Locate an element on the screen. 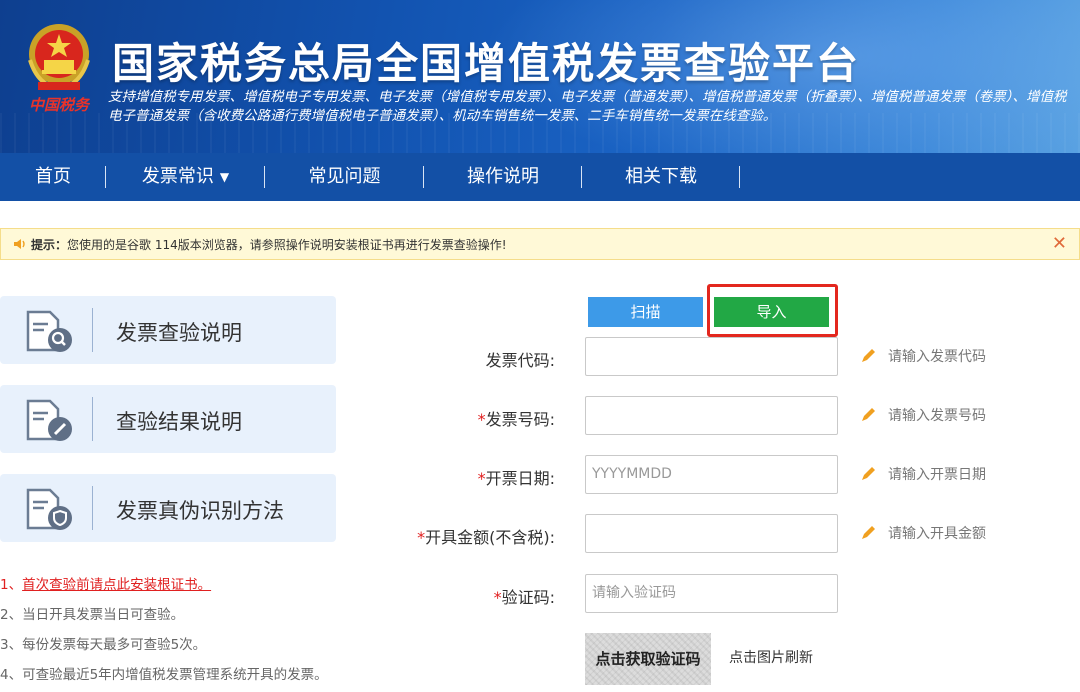 The width and height of the screenshot is (1080, 692). nav-item-downloads: 相关下载 is located at coordinates (661, 177).